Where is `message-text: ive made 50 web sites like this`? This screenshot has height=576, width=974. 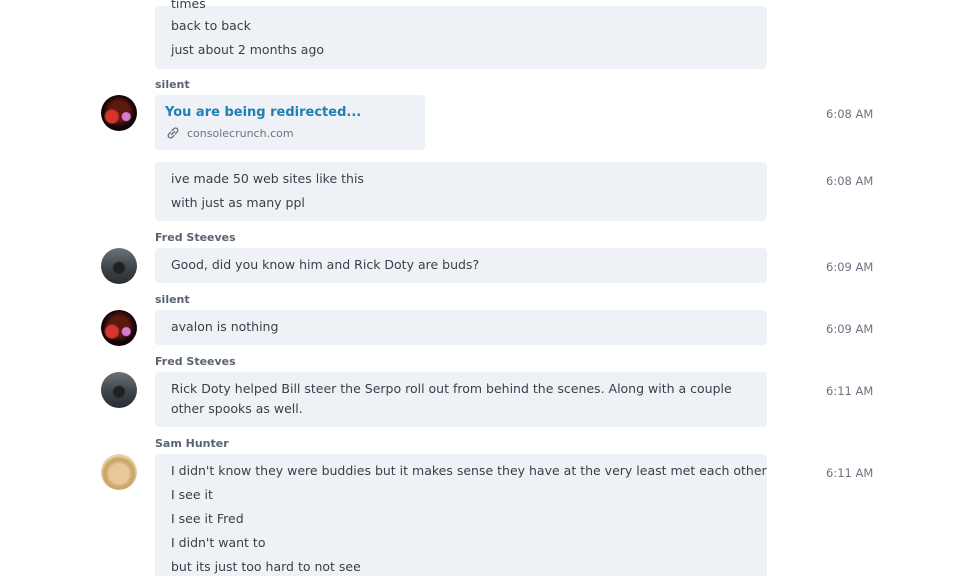
message-text: ive made 50 web sites like this is located at coordinates (267, 178).